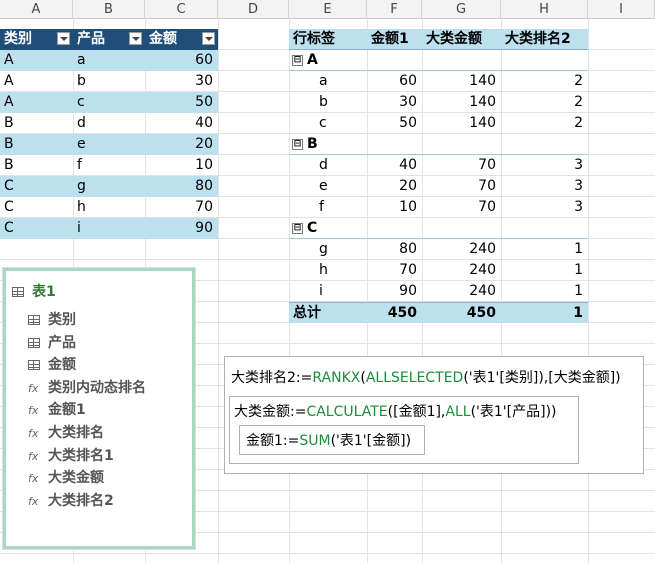  What do you see at coordinates (328, 39) in the screenshot?
I see `pivot-header-cell: 行标签` at bounding box center [328, 39].